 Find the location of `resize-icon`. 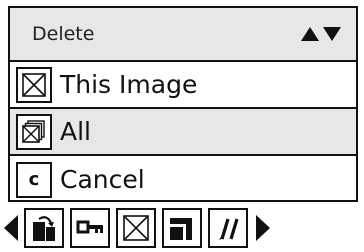

resize-icon is located at coordinates (182, 228).